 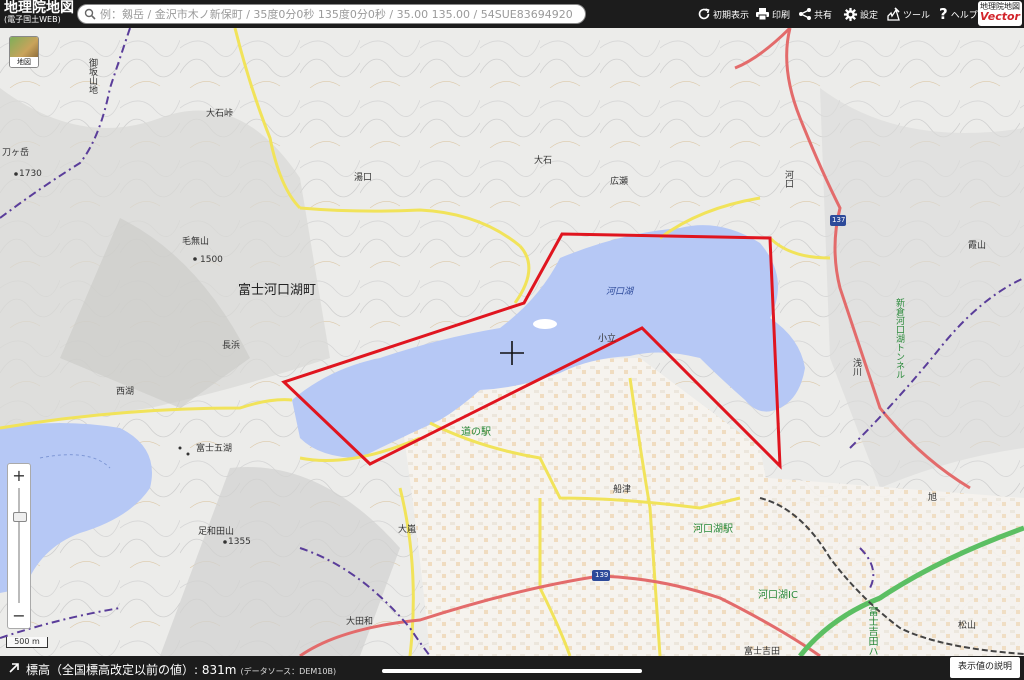 I want to click on label-kodachi: 小立, so click(x=607, y=339).